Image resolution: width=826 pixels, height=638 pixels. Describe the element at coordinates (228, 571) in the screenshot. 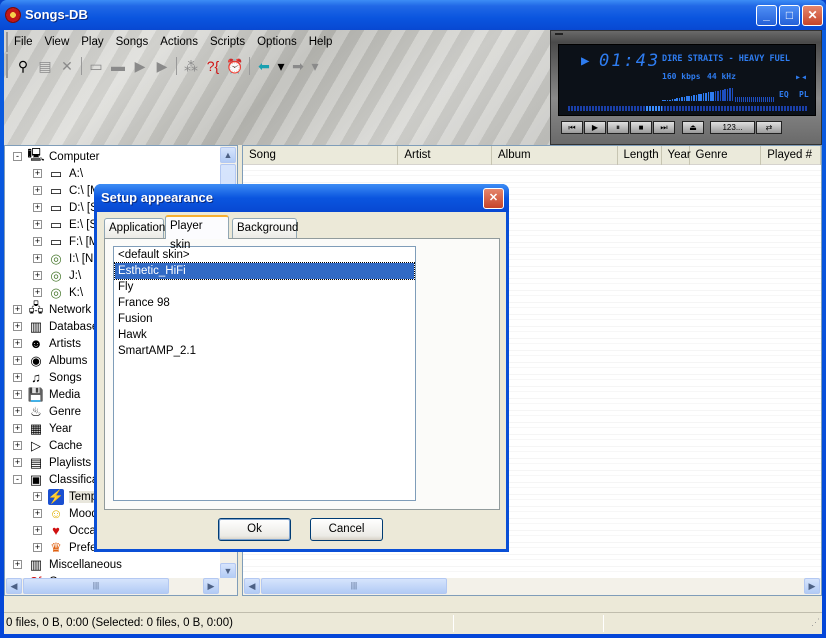

I see `scroll-down-button: ▼` at that location.